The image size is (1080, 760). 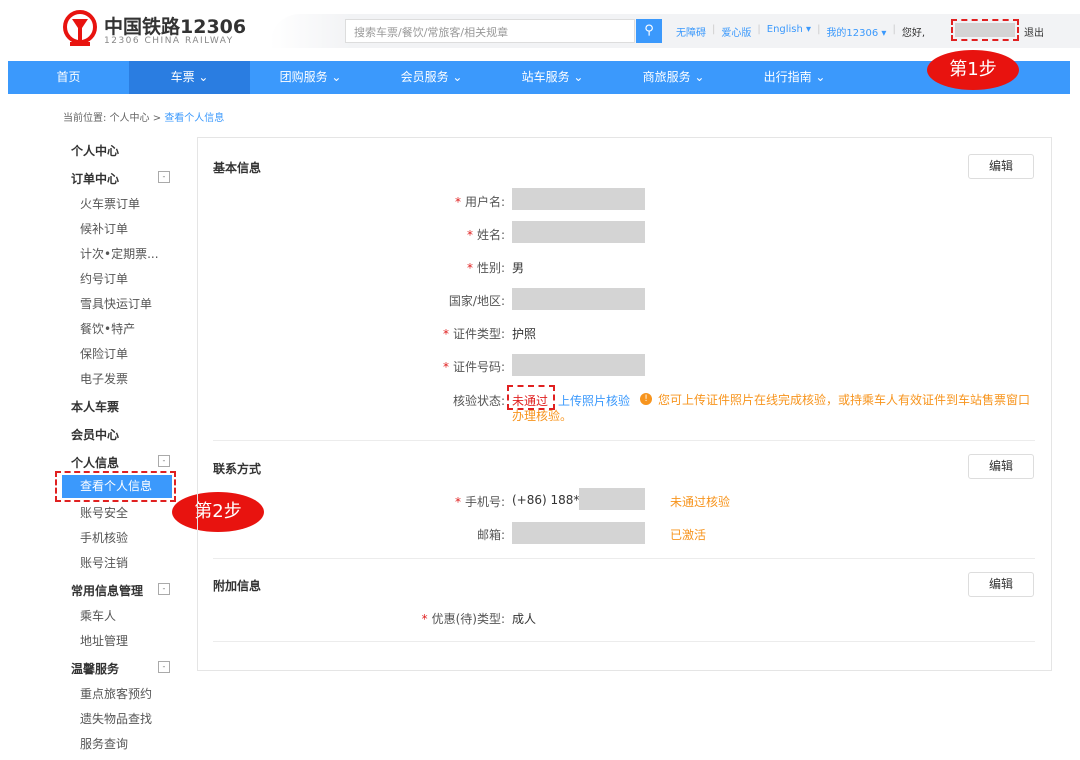 I want to click on sidebar-item: 候补订单, so click(x=104, y=228).